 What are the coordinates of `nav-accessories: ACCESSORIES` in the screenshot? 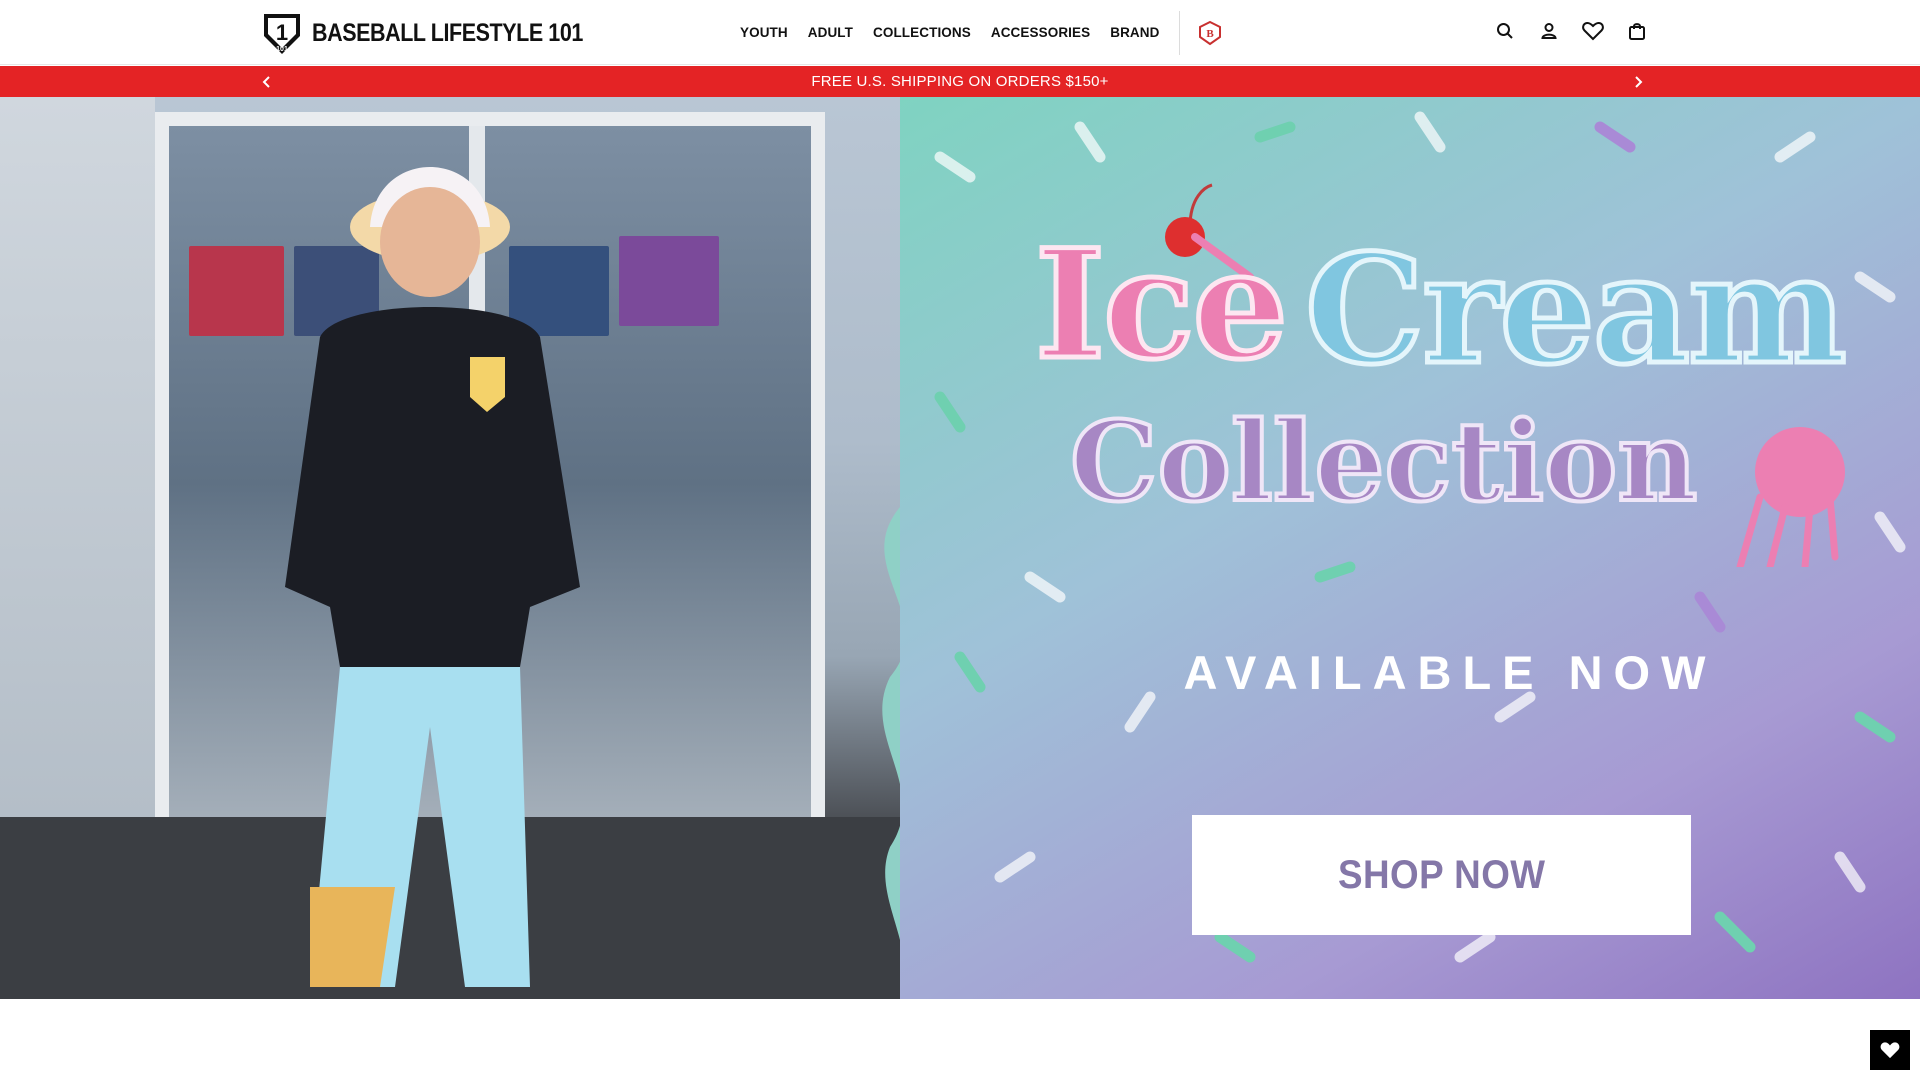 It's located at (1040, 32).